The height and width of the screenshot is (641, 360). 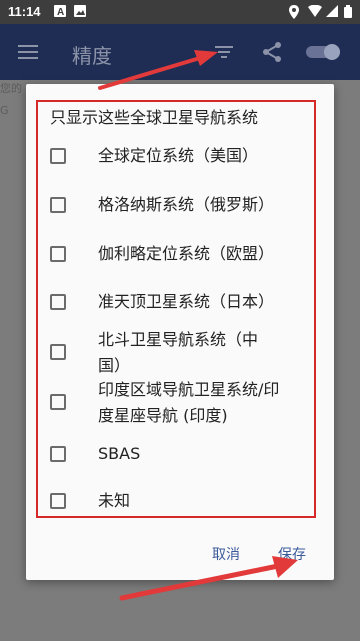 I want to click on notification-a-icon: A, so click(x=60, y=13).